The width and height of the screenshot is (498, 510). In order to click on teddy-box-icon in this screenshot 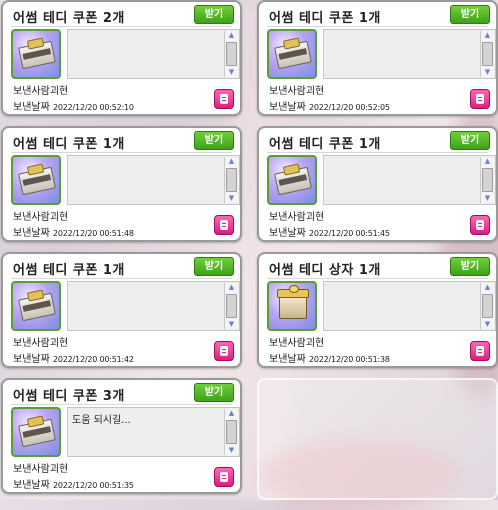, I will do `click(292, 306)`.